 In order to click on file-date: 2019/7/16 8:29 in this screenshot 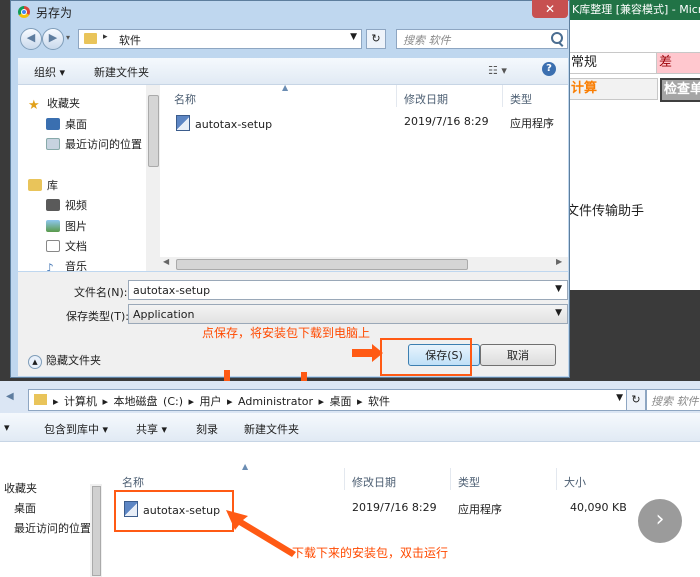, I will do `click(394, 507)`.